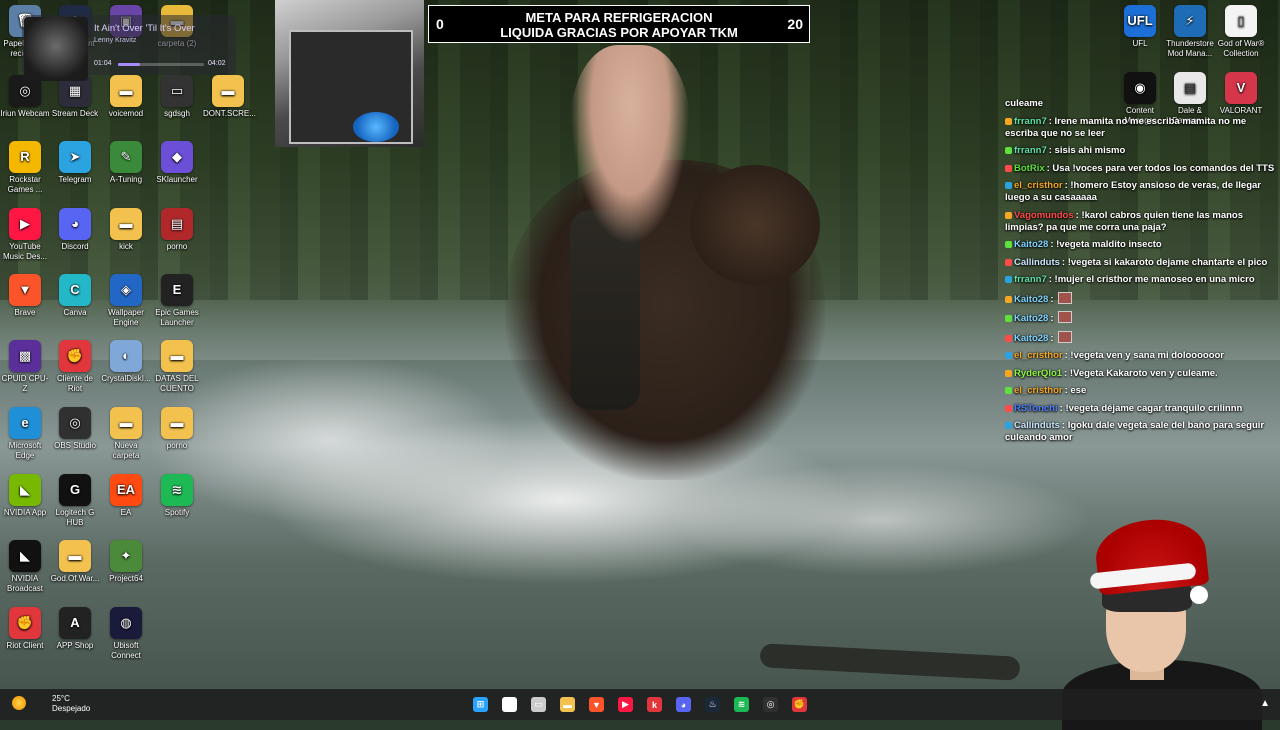 The height and width of the screenshot is (730, 1280). I want to click on desktop-icon-project64: ✦ Project64, so click(126, 562).